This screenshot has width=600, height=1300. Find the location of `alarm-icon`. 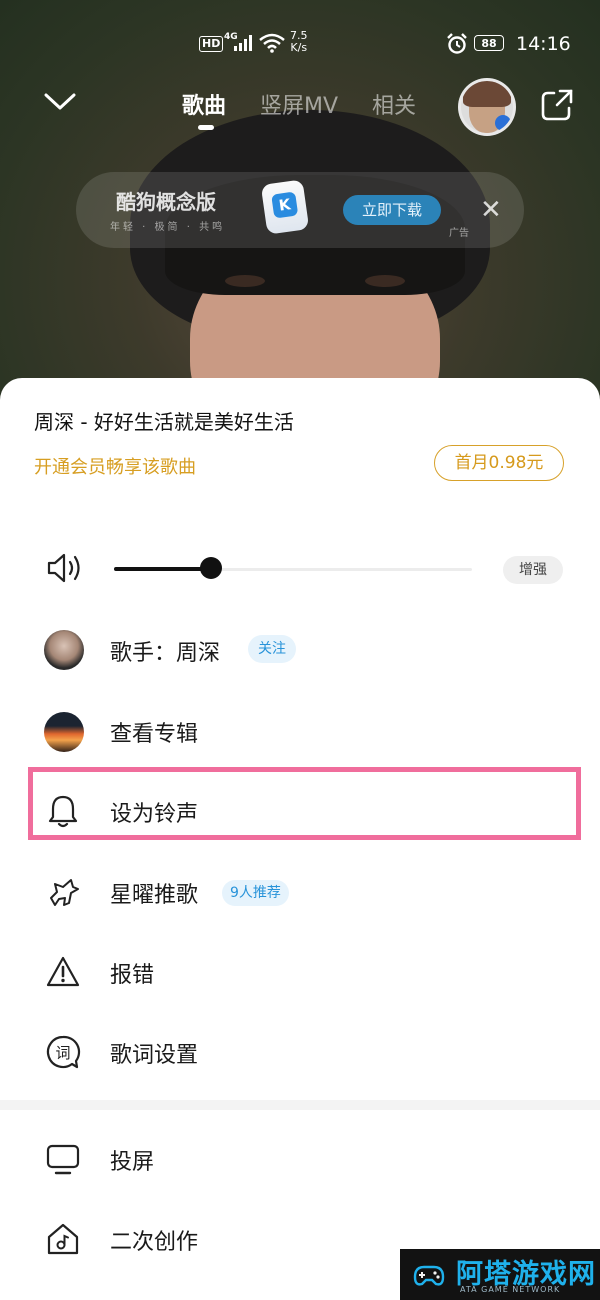

alarm-icon is located at coordinates (457, 43).